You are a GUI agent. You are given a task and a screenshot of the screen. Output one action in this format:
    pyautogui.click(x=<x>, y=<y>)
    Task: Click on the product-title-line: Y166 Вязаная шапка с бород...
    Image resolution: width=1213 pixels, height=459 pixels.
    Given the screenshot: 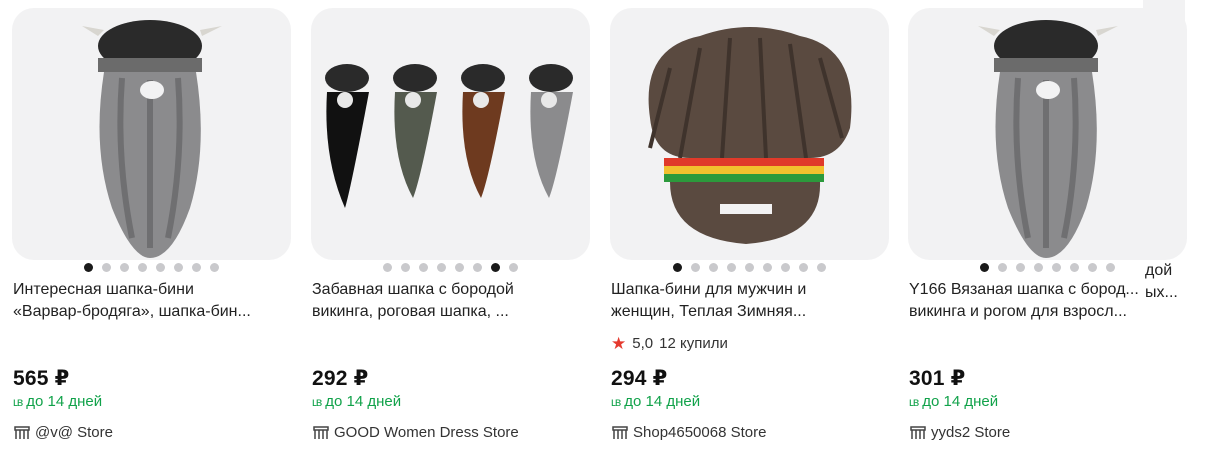 What is the action you would take?
    pyautogui.click(x=1024, y=289)
    